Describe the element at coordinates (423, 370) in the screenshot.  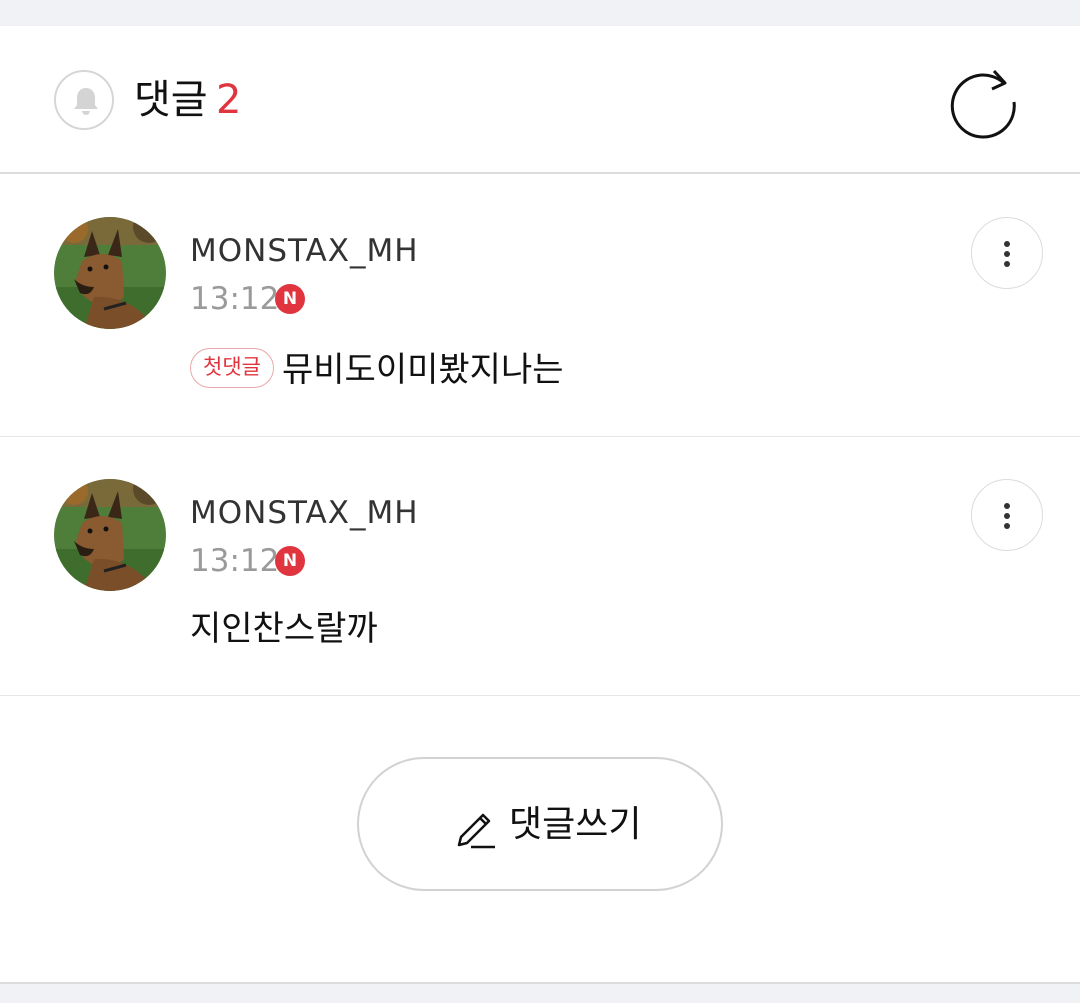
I see `comment-text: 뮤비도이미봤지나는` at that location.